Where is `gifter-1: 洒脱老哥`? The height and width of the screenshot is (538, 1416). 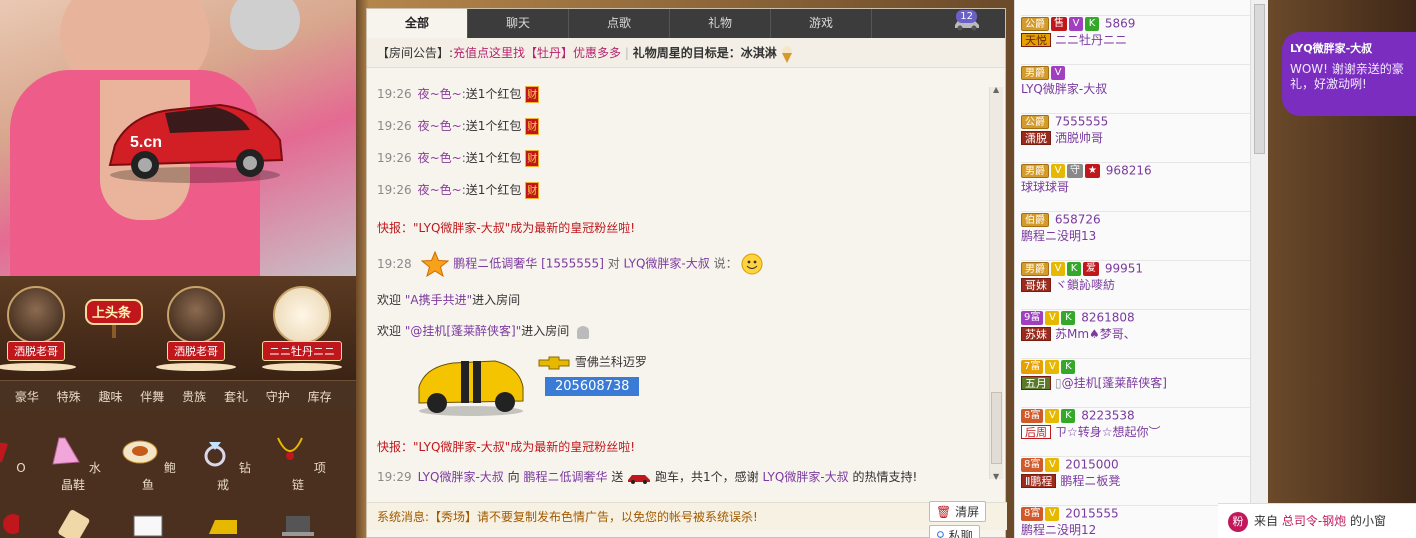
gifter-1: 洒脱老哥 is located at coordinates (38, 328).